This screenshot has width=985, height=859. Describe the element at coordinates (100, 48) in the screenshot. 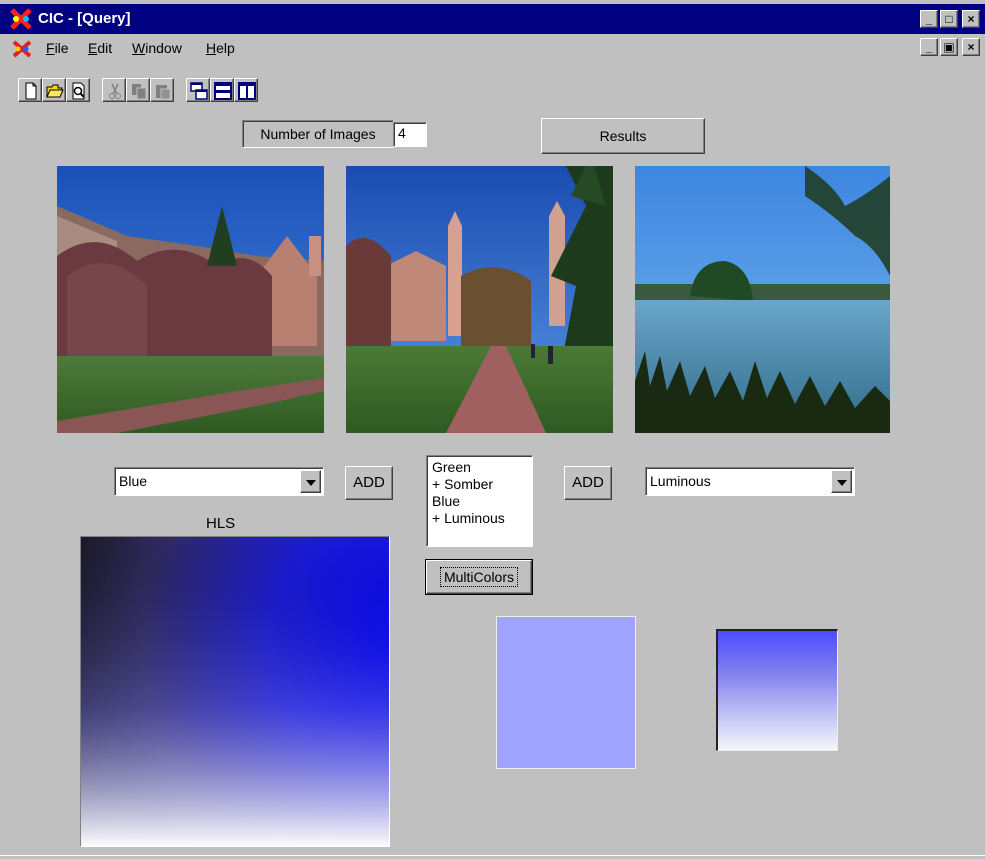

I see `menu-edit: Edit` at that location.